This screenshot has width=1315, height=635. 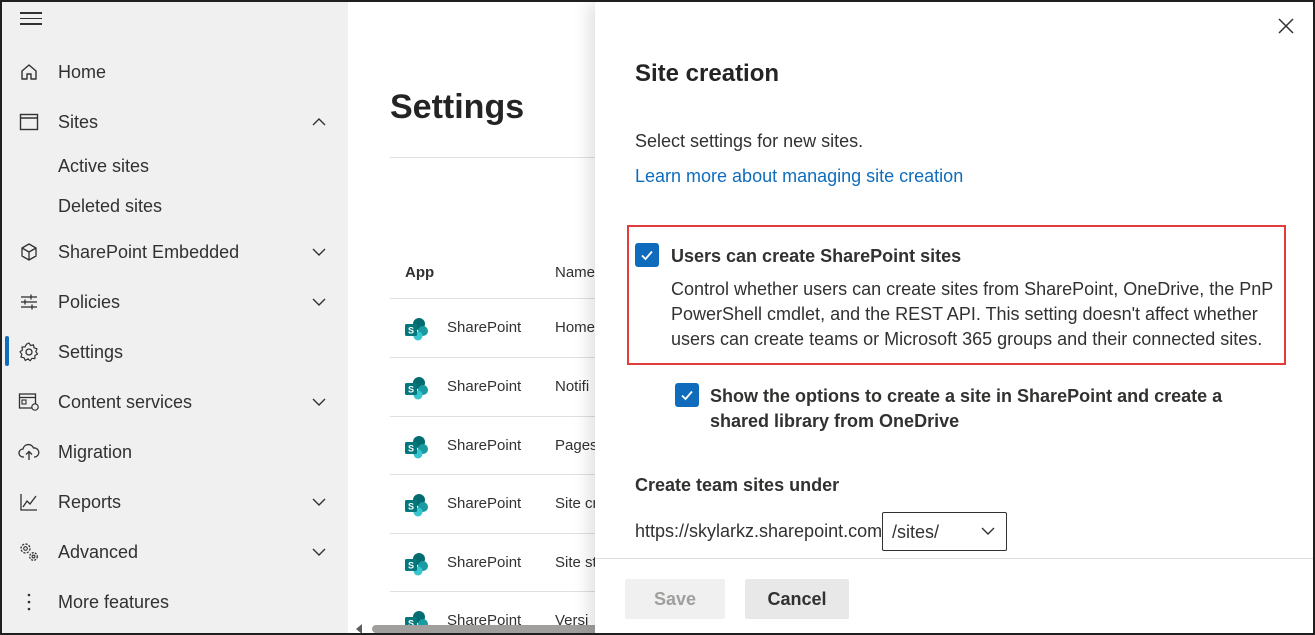 I want to click on home-icon, so click(x=29, y=72).